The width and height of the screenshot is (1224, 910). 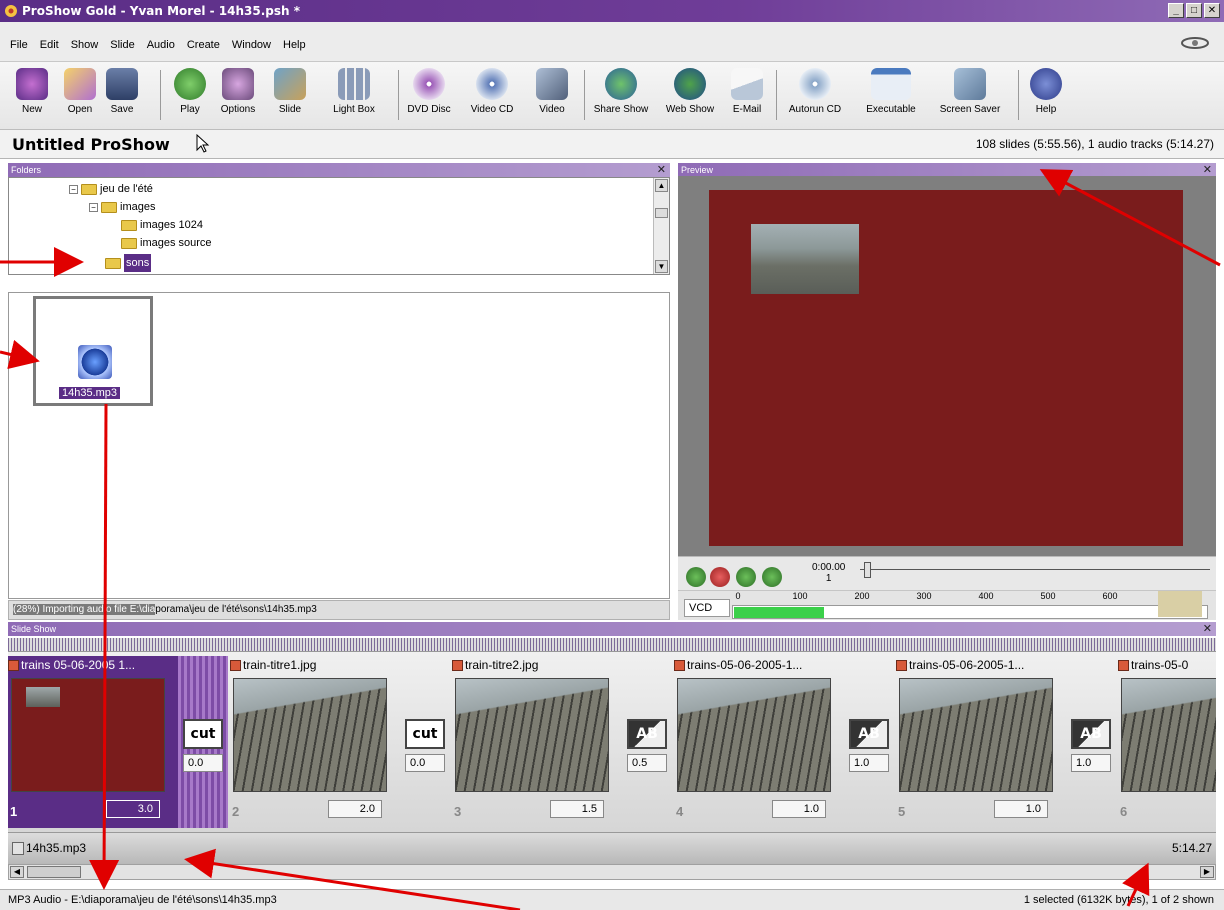 I want to click on play-icon, so click(x=696, y=577).